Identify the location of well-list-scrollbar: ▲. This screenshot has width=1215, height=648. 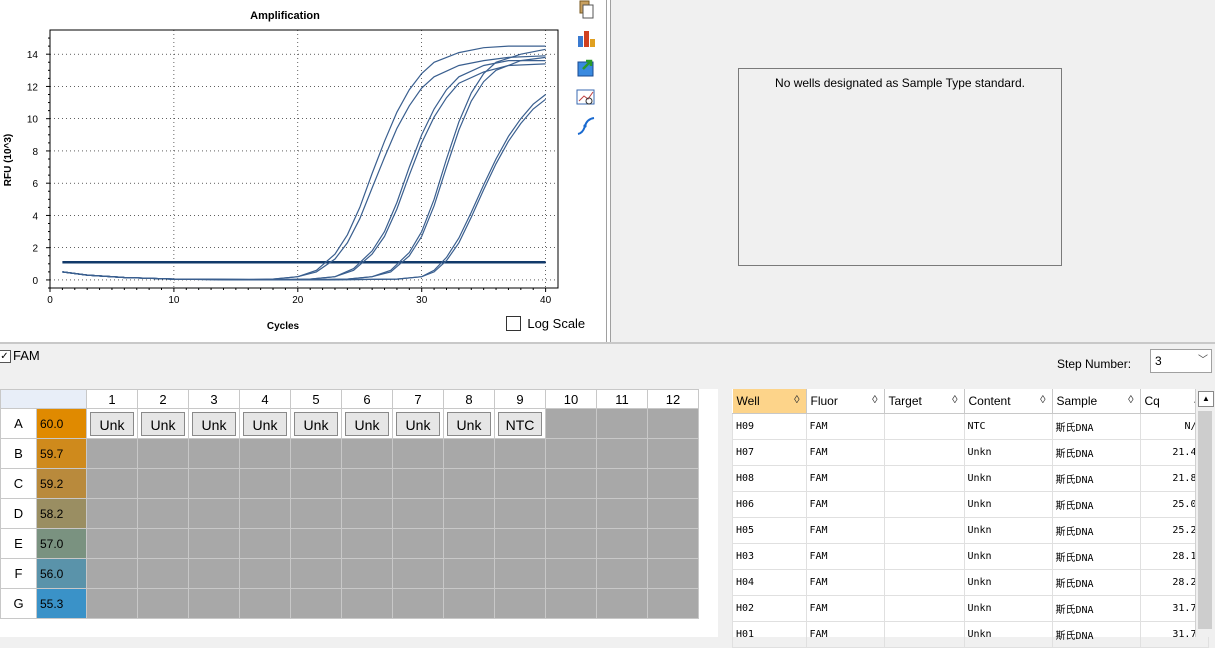
(1205, 513).